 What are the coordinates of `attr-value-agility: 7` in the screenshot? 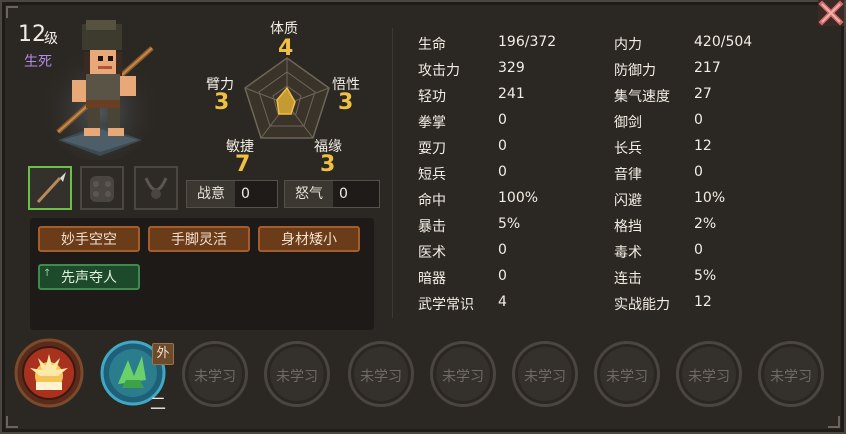 It's located at (243, 164).